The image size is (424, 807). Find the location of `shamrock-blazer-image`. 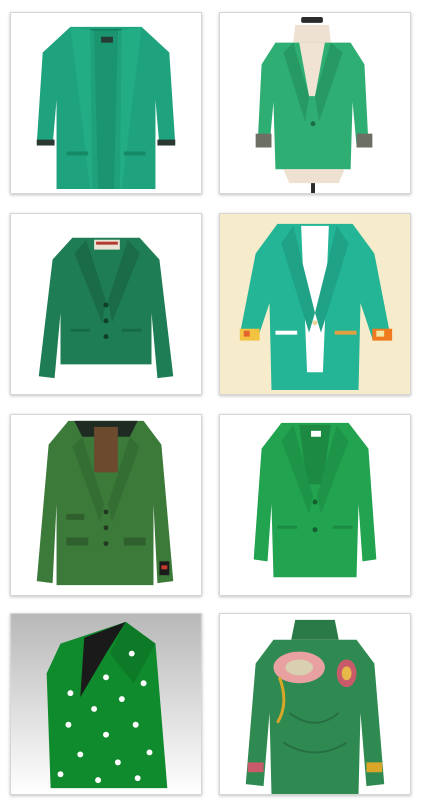

shamrock-blazer-image is located at coordinates (106, 704).